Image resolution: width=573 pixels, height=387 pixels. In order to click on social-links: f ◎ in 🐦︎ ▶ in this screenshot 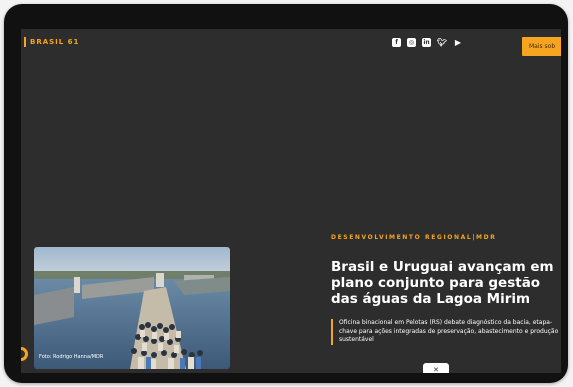, I will do `click(427, 42)`.